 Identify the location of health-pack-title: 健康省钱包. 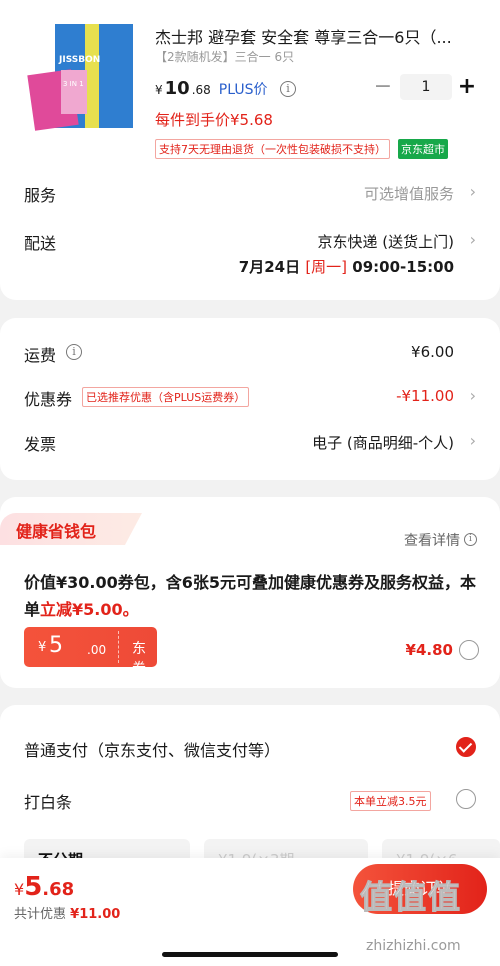
(56, 531).